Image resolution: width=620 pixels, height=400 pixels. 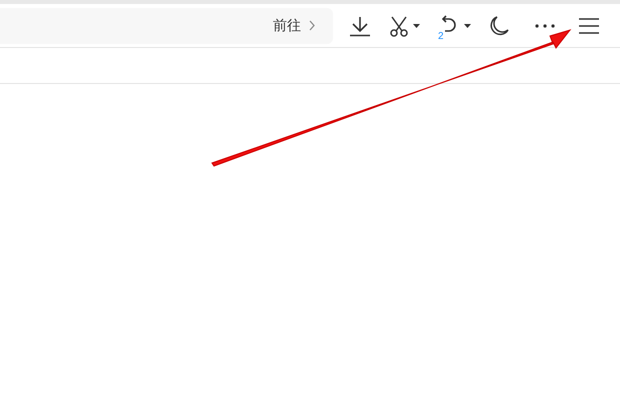 I want to click on download-icon, so click(x=360, y=25).